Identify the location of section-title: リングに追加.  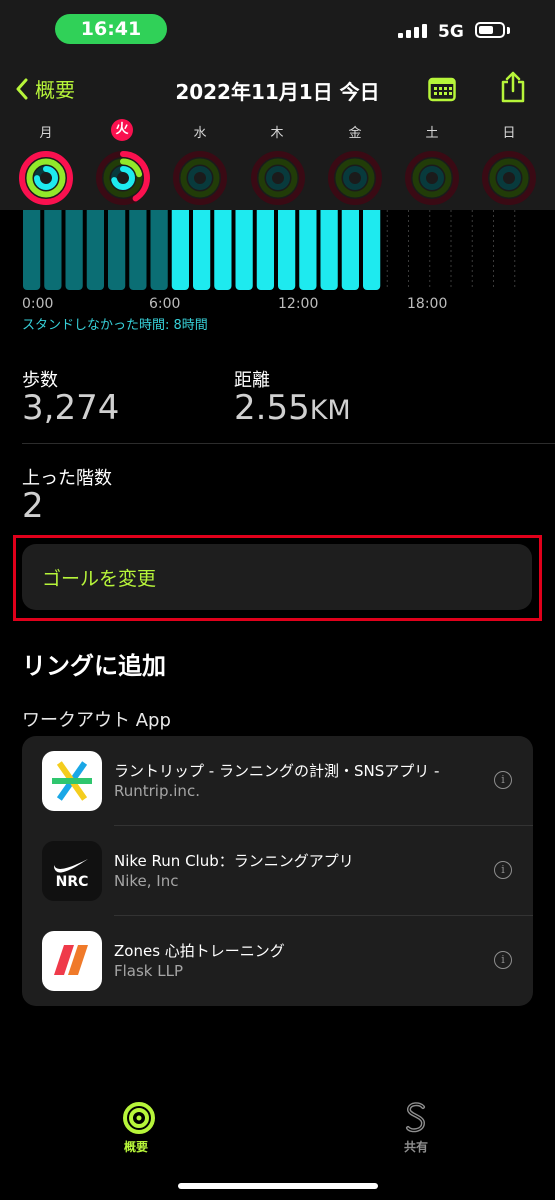
(94, 666).